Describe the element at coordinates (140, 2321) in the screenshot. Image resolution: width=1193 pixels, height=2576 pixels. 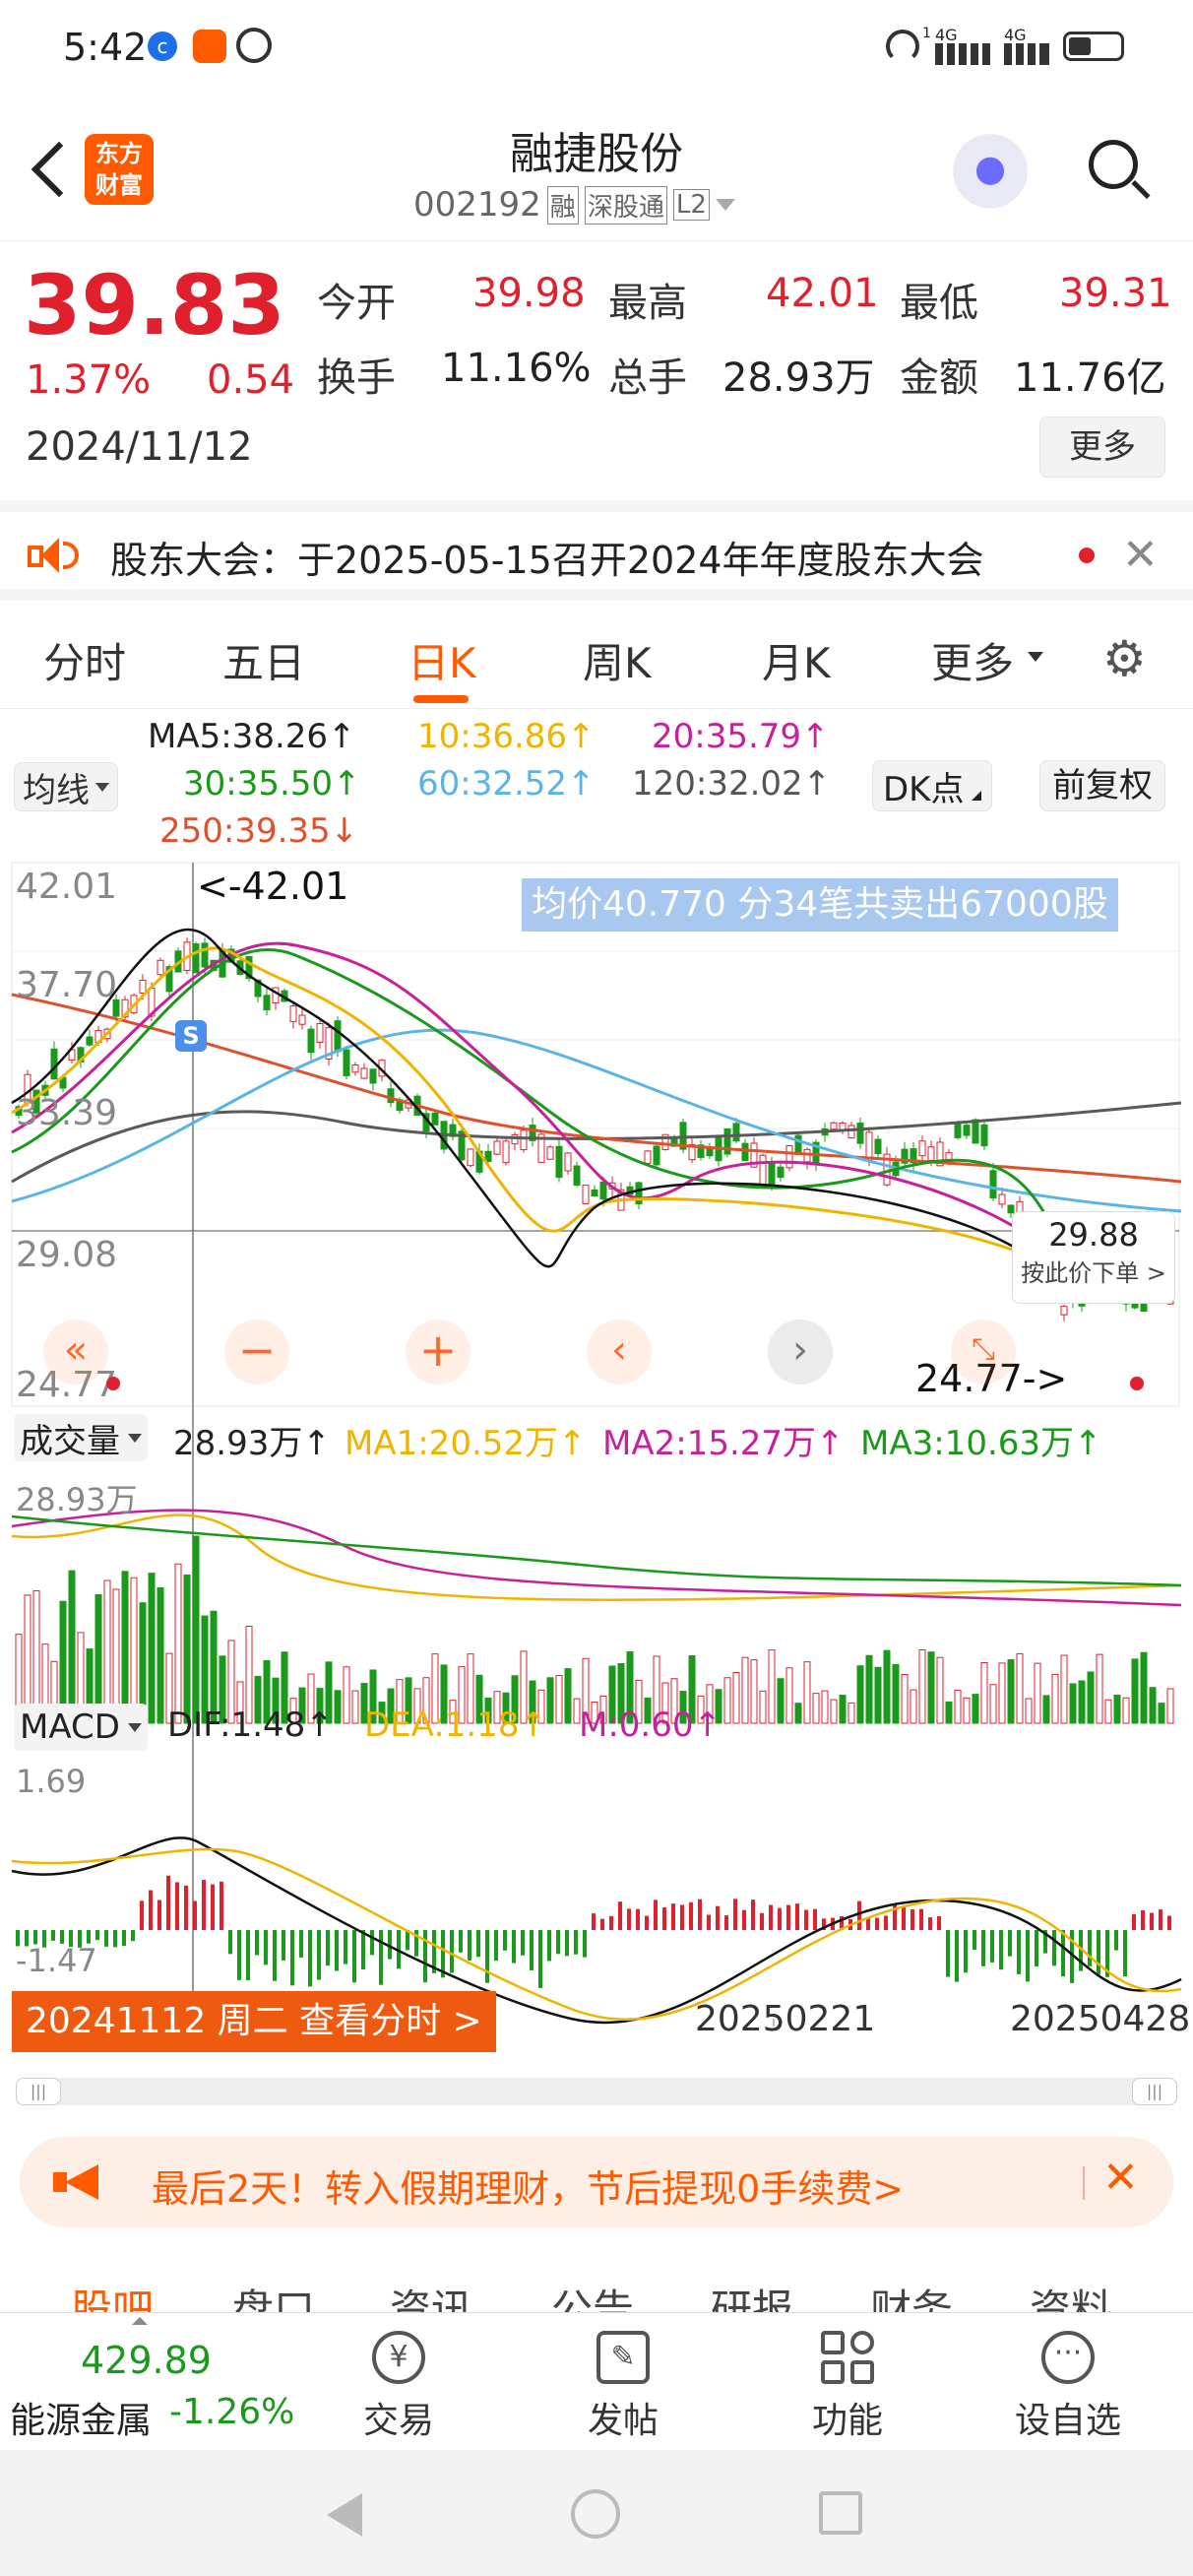
I see `chevron-up-icon` at that location.